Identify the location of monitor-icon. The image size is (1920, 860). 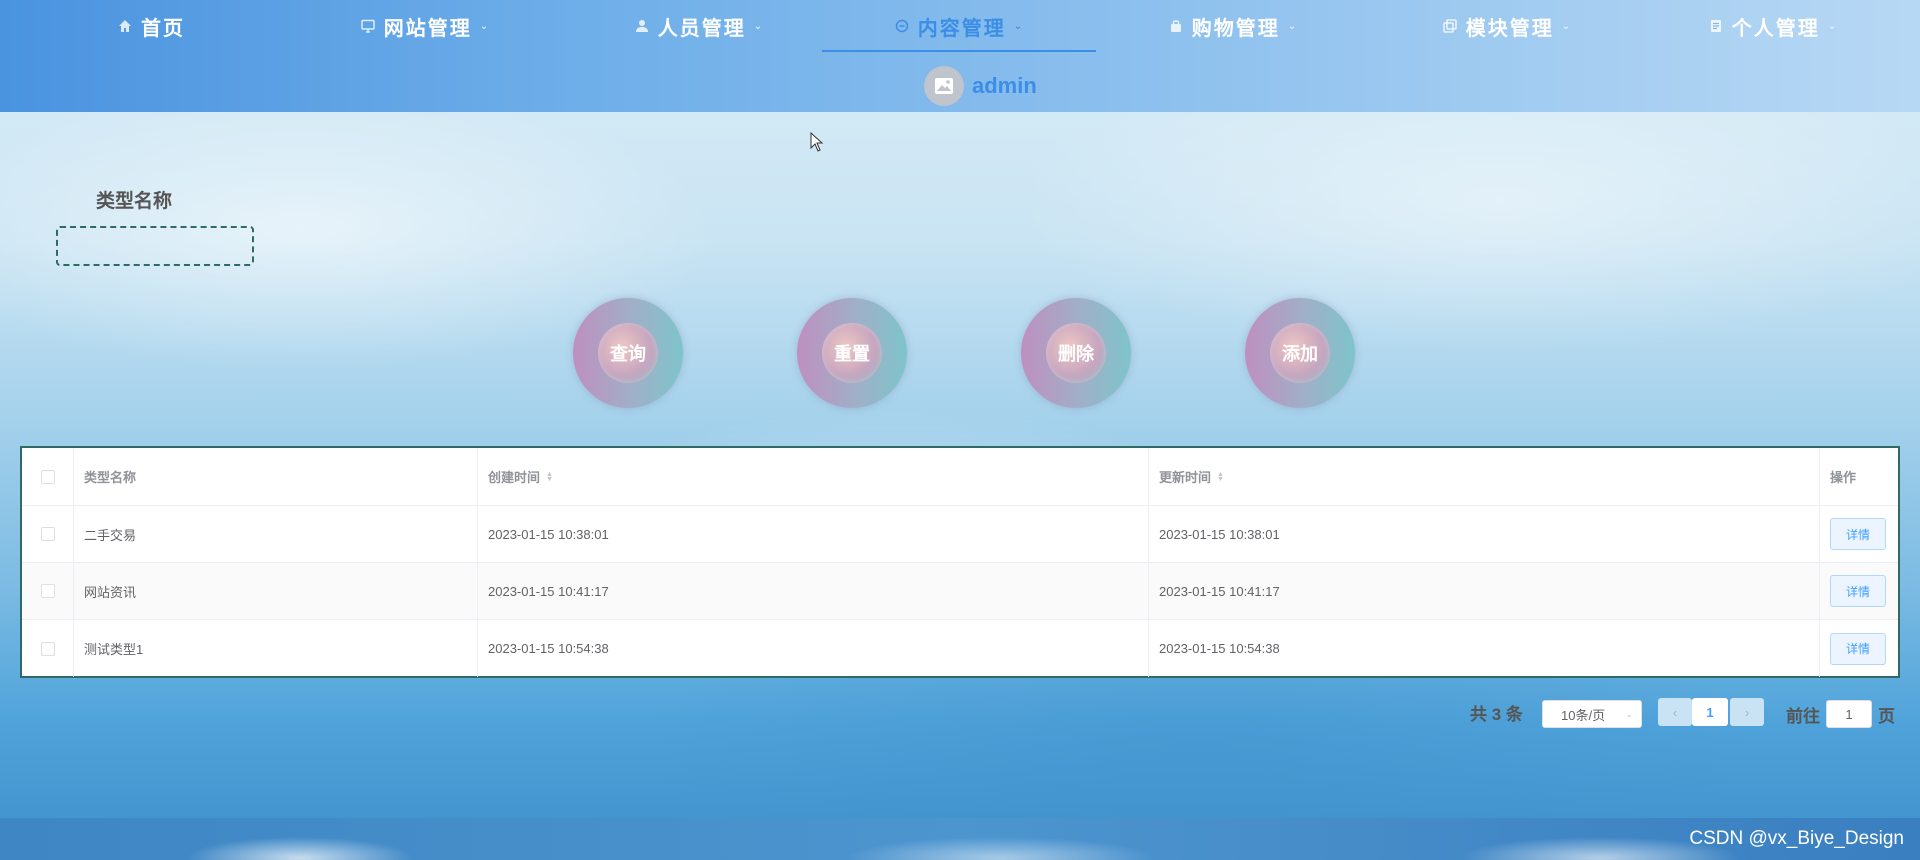
(368, 26).